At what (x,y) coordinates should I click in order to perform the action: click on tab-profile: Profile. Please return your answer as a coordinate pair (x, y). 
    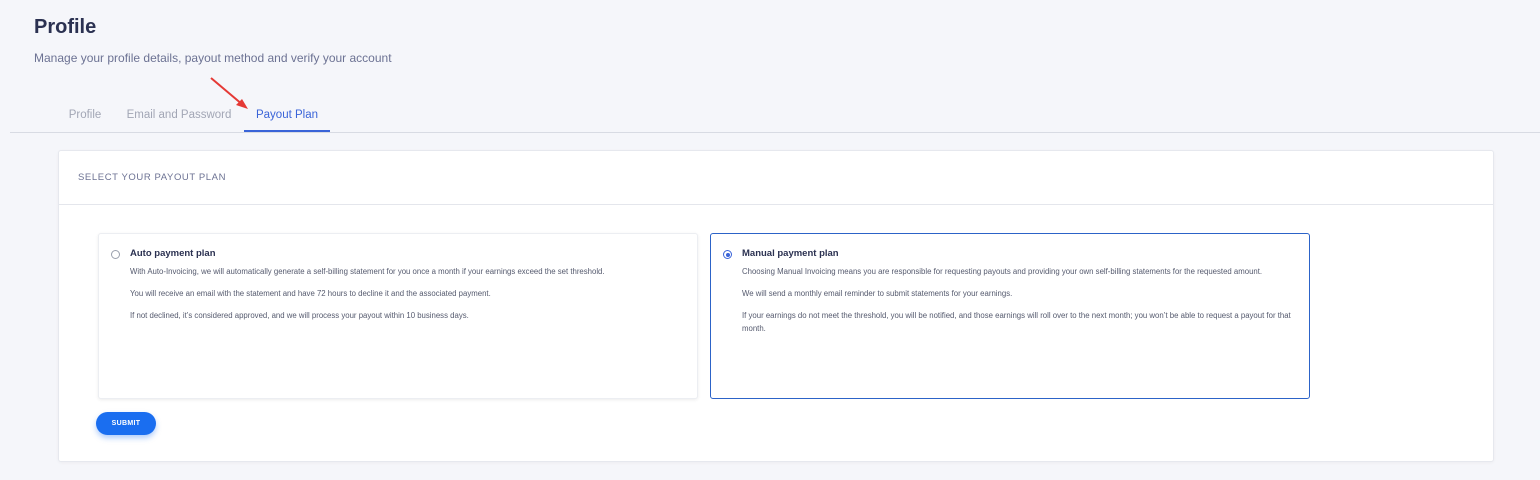
    Looking at the image, I should click on (85, 116).